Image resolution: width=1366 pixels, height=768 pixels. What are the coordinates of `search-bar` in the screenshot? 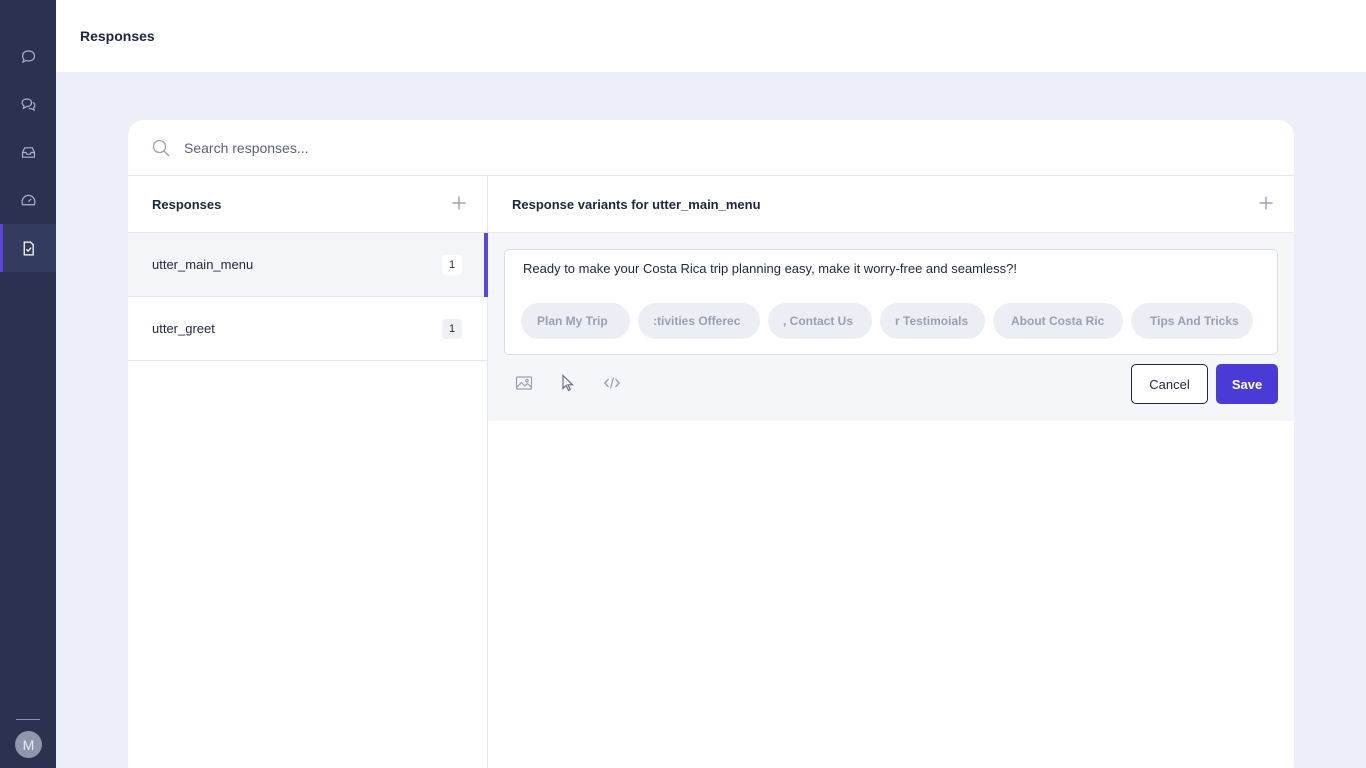 It's located at (711, 148).